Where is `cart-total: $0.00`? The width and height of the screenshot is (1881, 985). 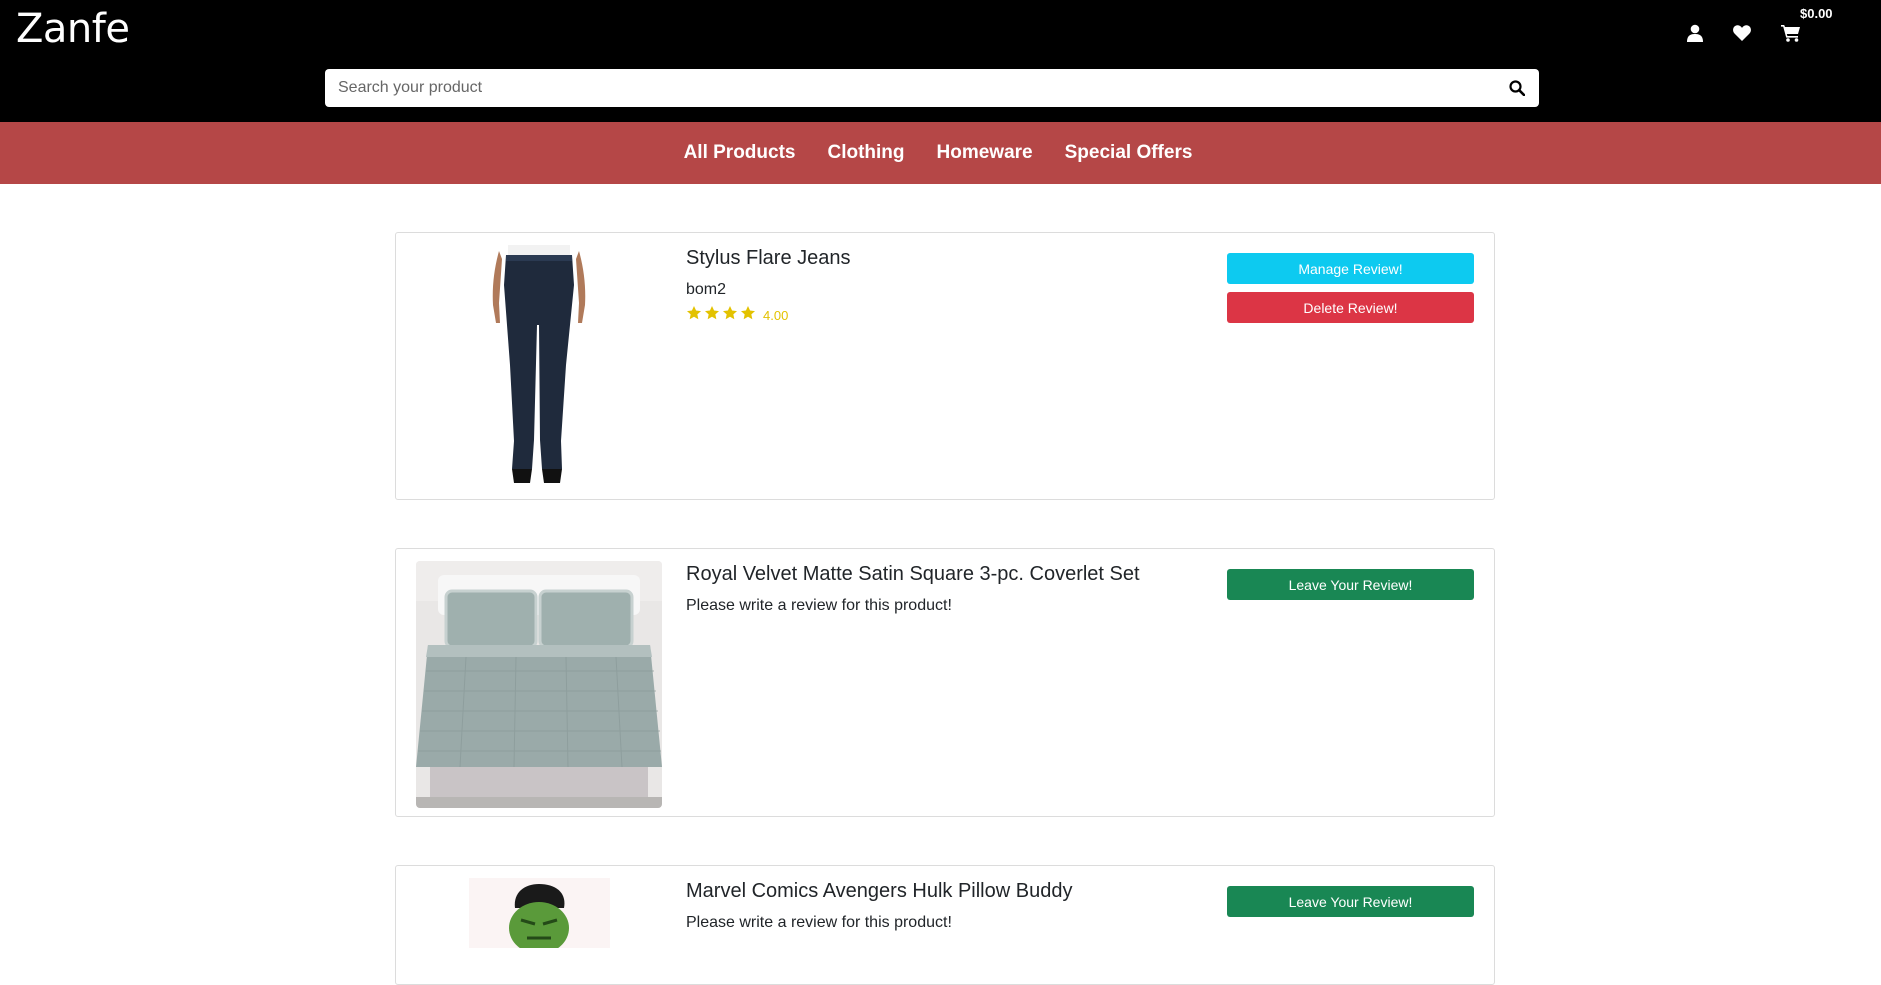
cart-total: $0.00 is located at coordinates (1816, 13).